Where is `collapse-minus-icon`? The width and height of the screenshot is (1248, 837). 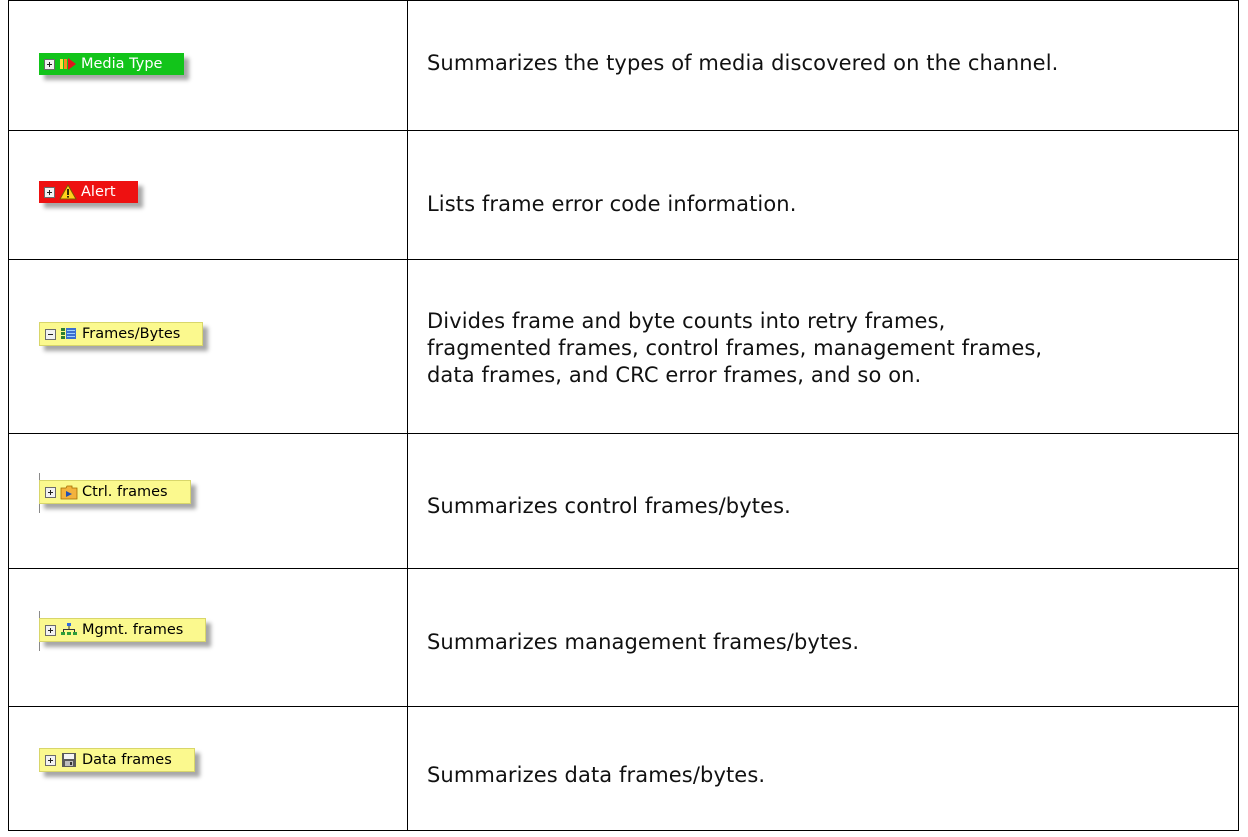
collapse-minus-icon is located at coordinates (50, 334).